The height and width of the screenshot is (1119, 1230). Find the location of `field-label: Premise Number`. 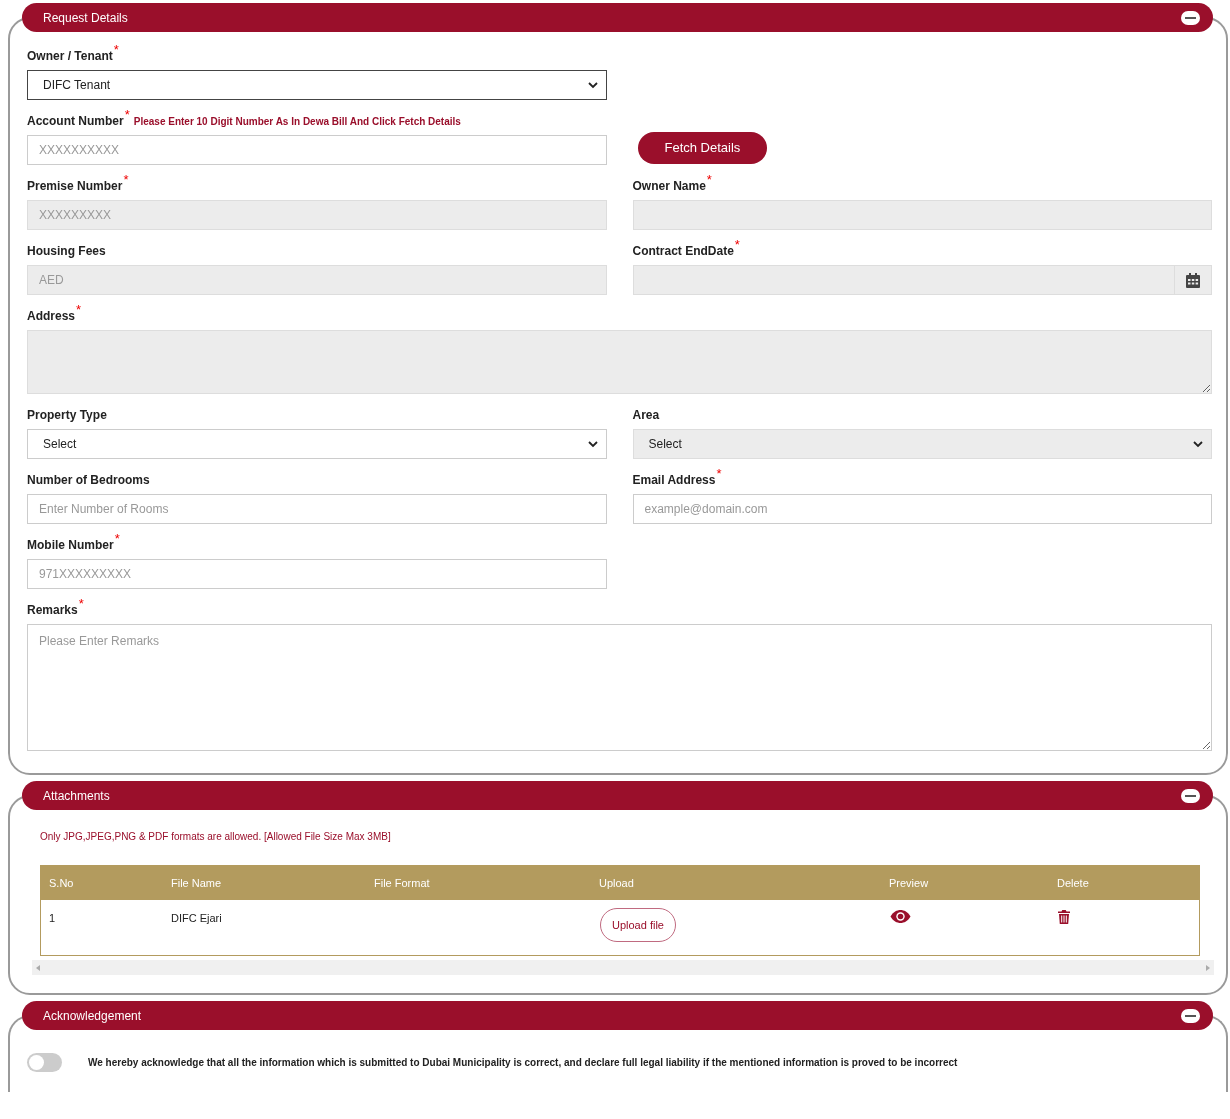

field-label: Premise Number is located at coordinates (75, 186).